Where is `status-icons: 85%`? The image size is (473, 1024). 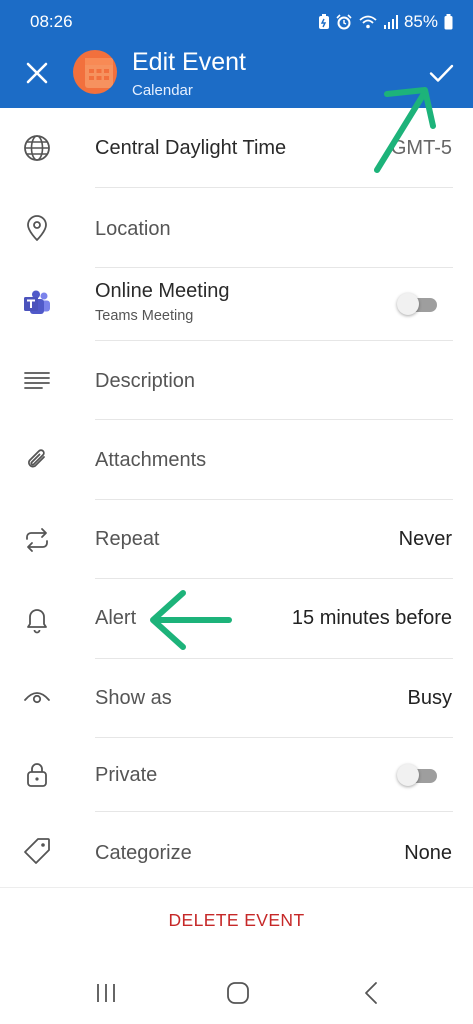
status-icons: 85% is located at coordinates (385, 22).